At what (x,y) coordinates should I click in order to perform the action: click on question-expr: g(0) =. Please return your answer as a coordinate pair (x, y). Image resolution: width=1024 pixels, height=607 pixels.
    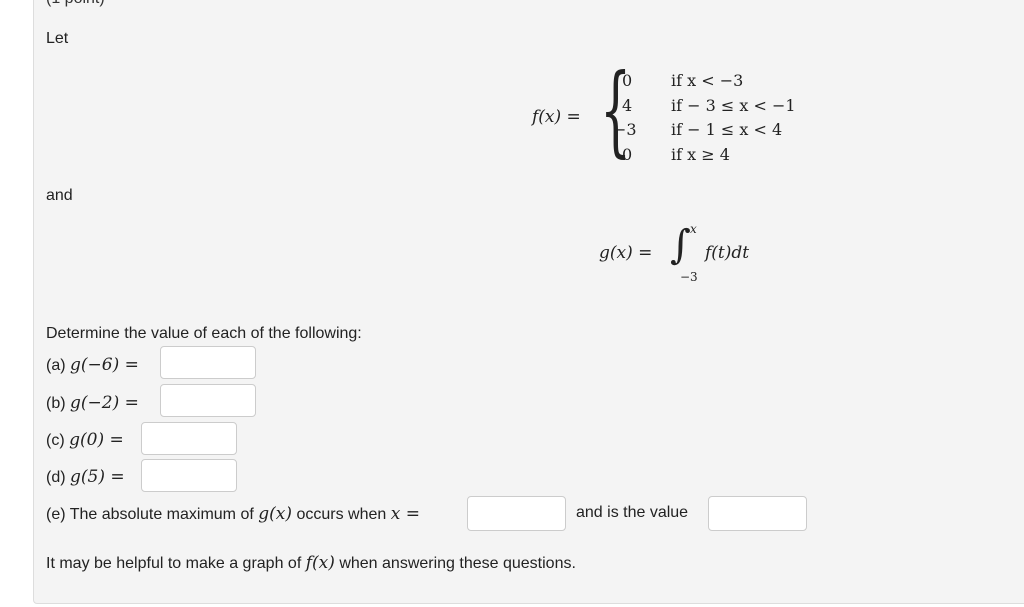
    Looking at the image, I should click on (96, 440).